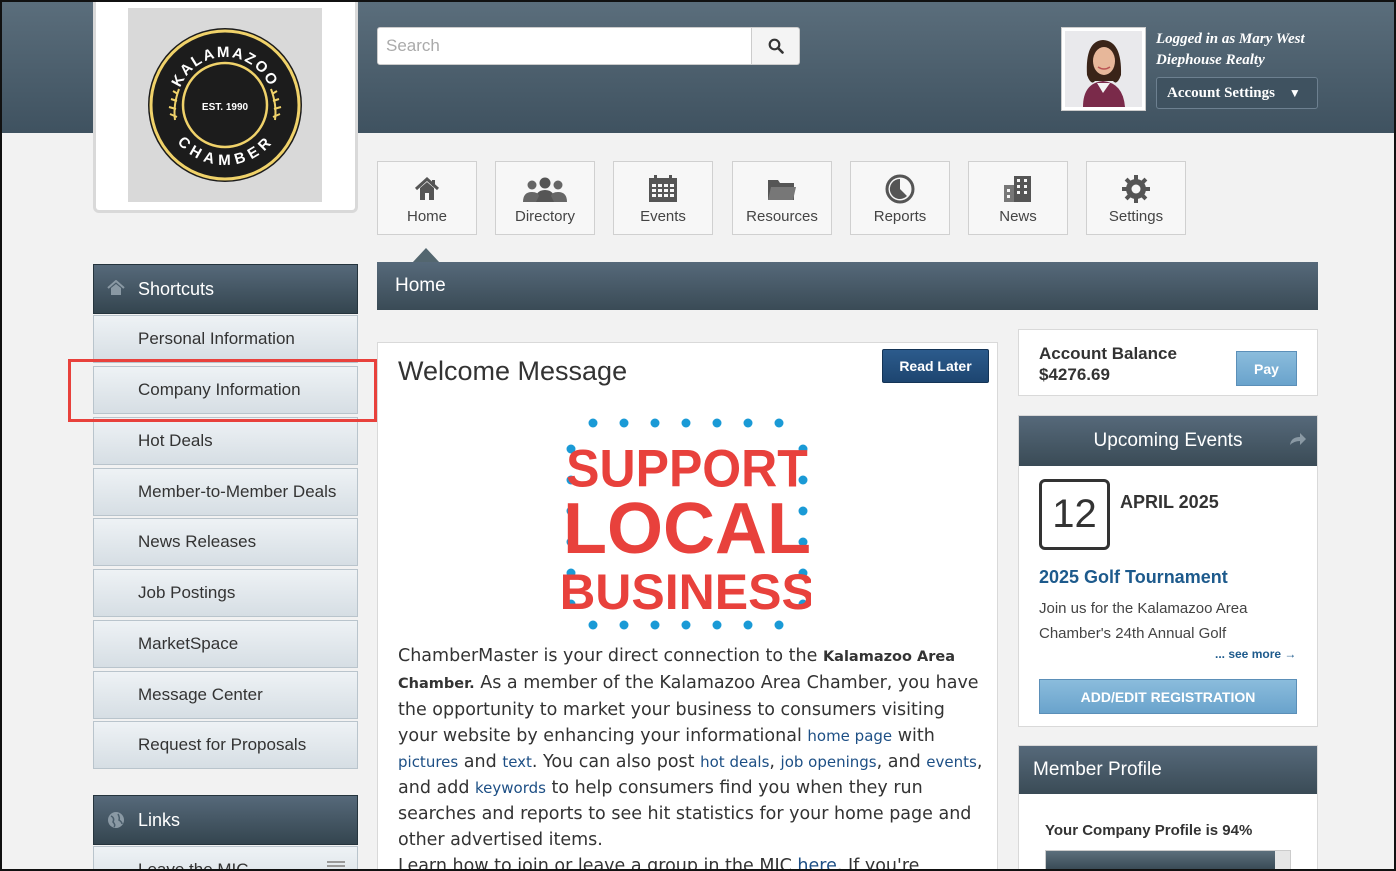  What do you see at coordinates (829, 762) in the screenshot?
I see `job-openings-link: job openings` at bounding box center [829, 762].